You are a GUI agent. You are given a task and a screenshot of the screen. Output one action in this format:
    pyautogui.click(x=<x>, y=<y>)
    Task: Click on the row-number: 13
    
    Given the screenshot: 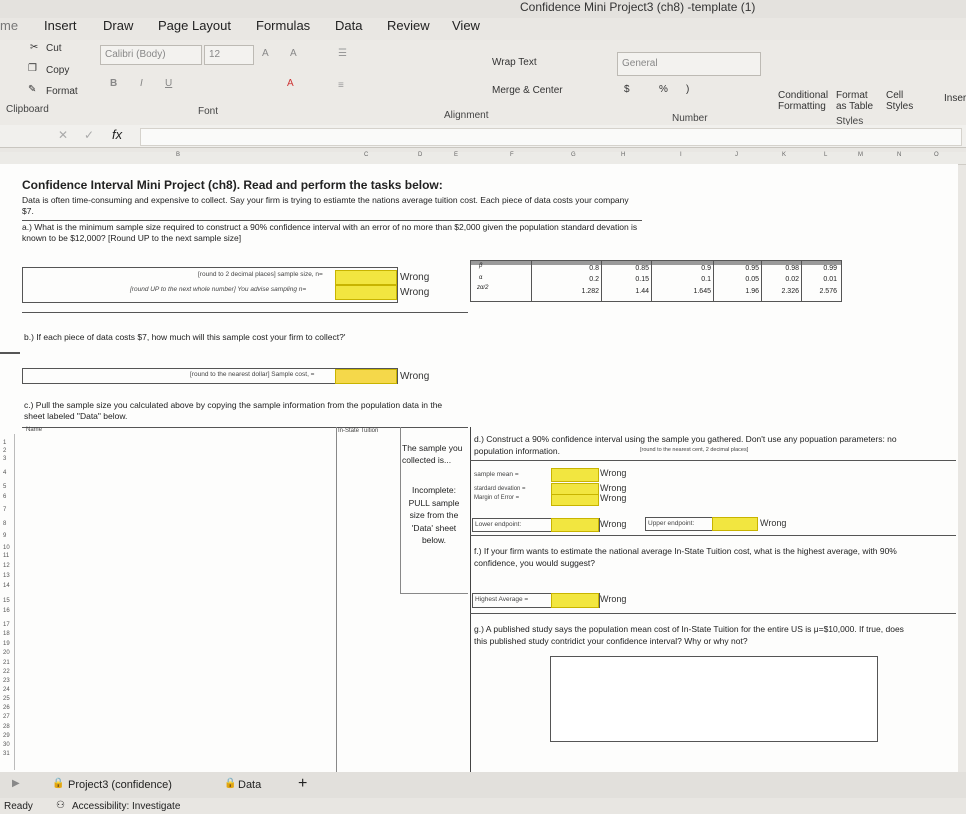 What is the action you would take?
    pyautogui.click(x=6, y=576)
    